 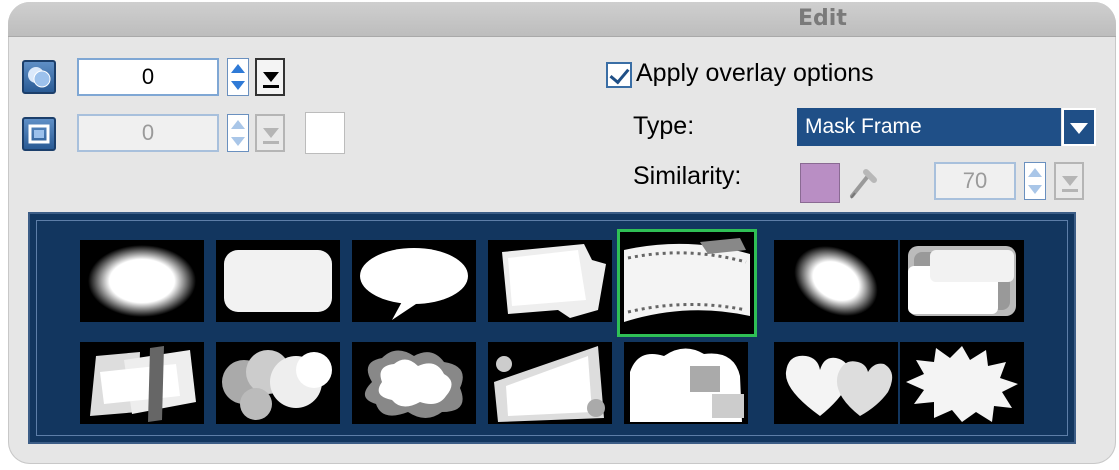 I want to click on thumbnail-torn-paper, so click(x=550, y=281).